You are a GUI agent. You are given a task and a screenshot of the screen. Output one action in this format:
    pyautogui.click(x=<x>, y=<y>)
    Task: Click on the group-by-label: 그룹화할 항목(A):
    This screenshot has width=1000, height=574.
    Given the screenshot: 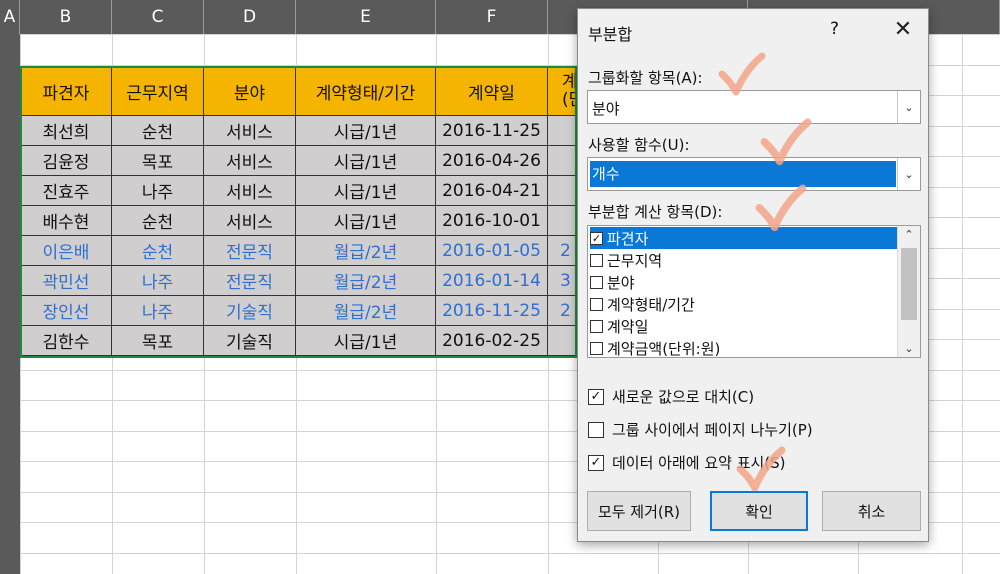 What is the action you would take?
    pyautogui.click(x=645, y=78)
    